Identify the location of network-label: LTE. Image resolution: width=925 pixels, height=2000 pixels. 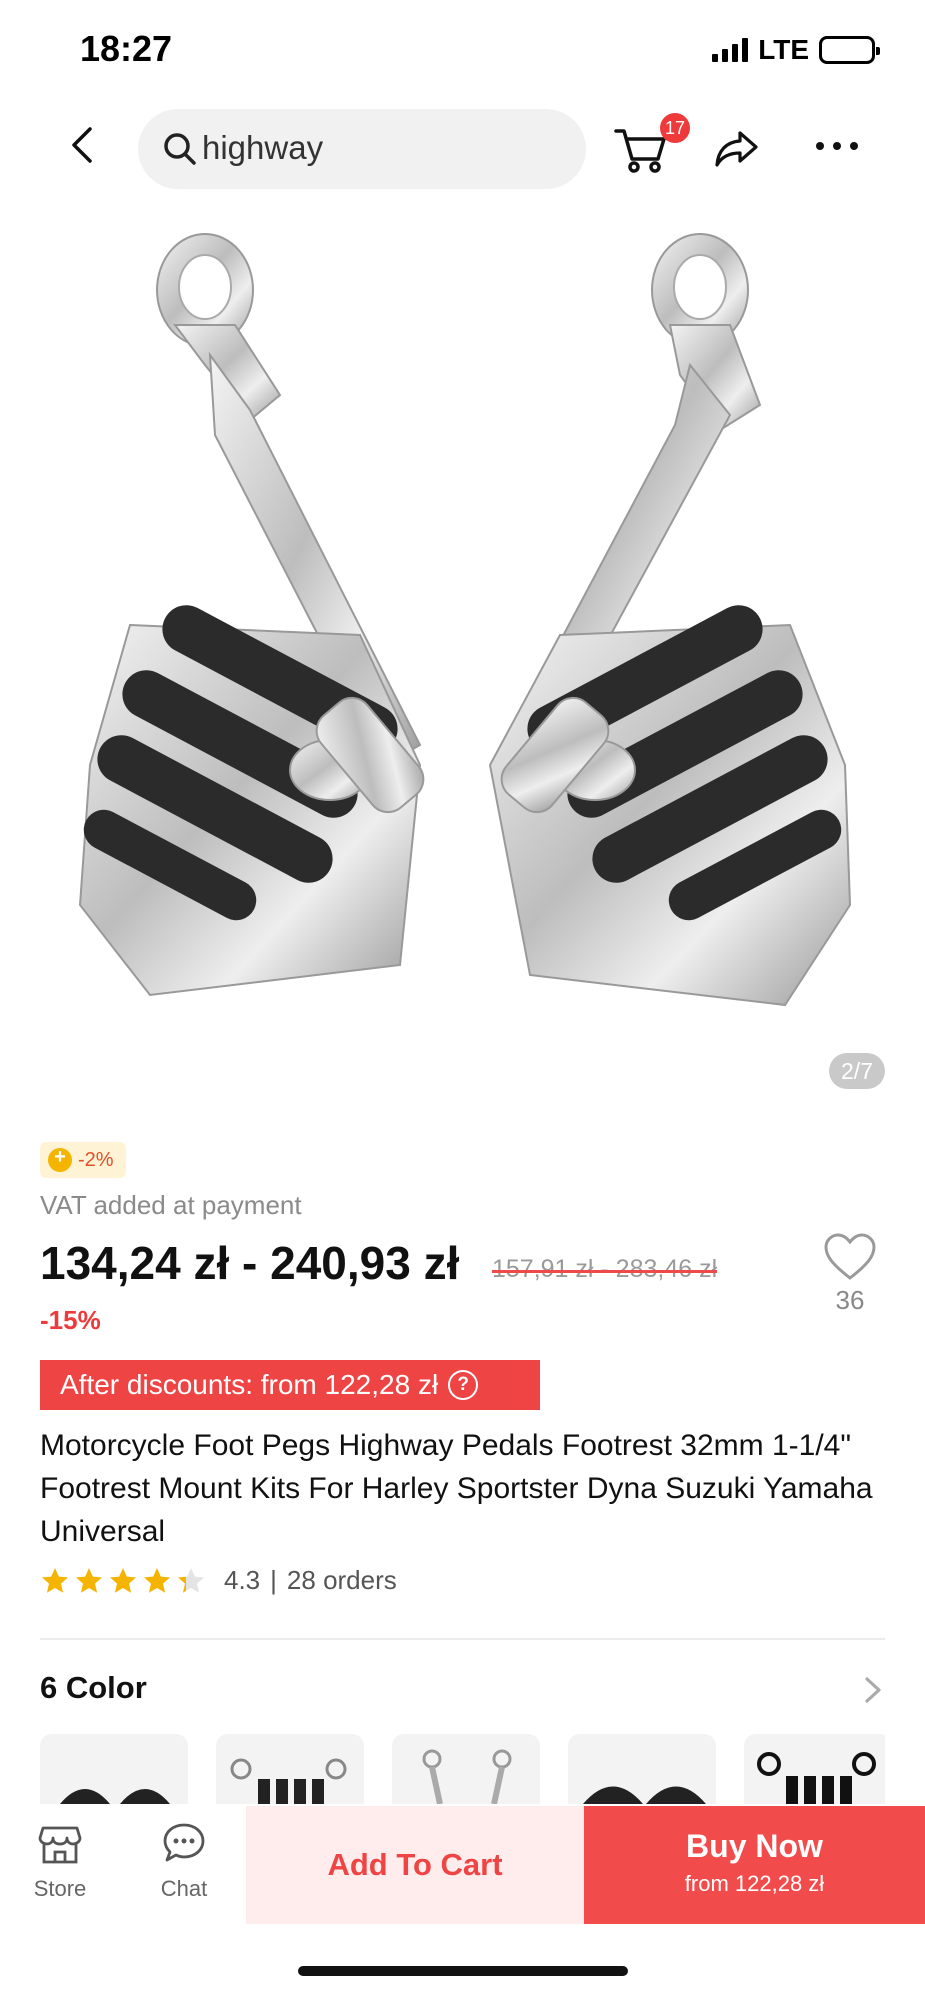
(783, 49).